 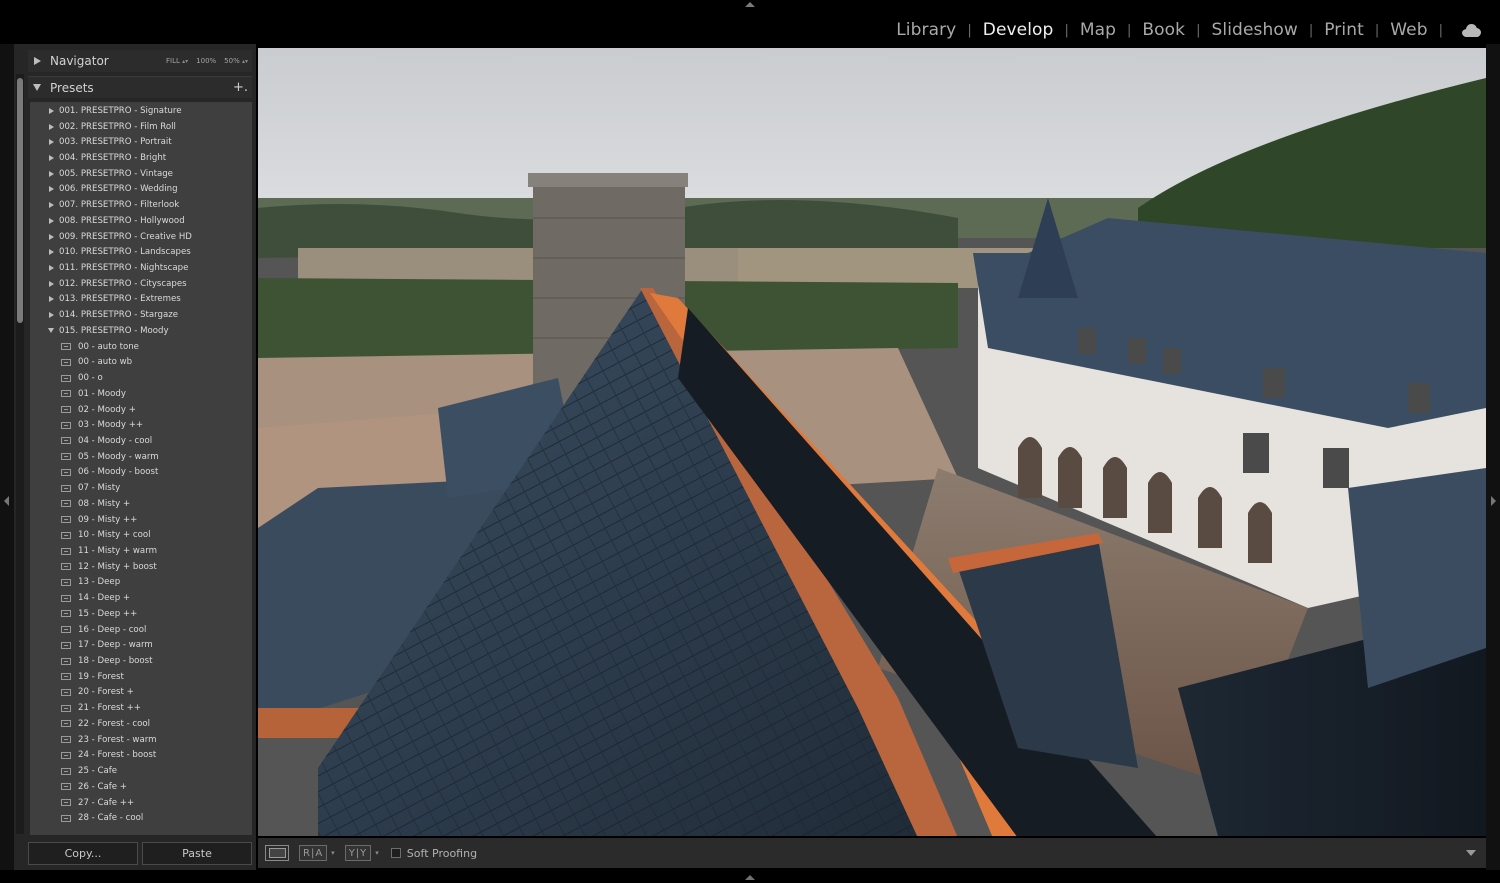 What do you see at coordinates (926, 30) in the screenshot?
I see `module-tab-library: Library` at bounding box center [926, 30].